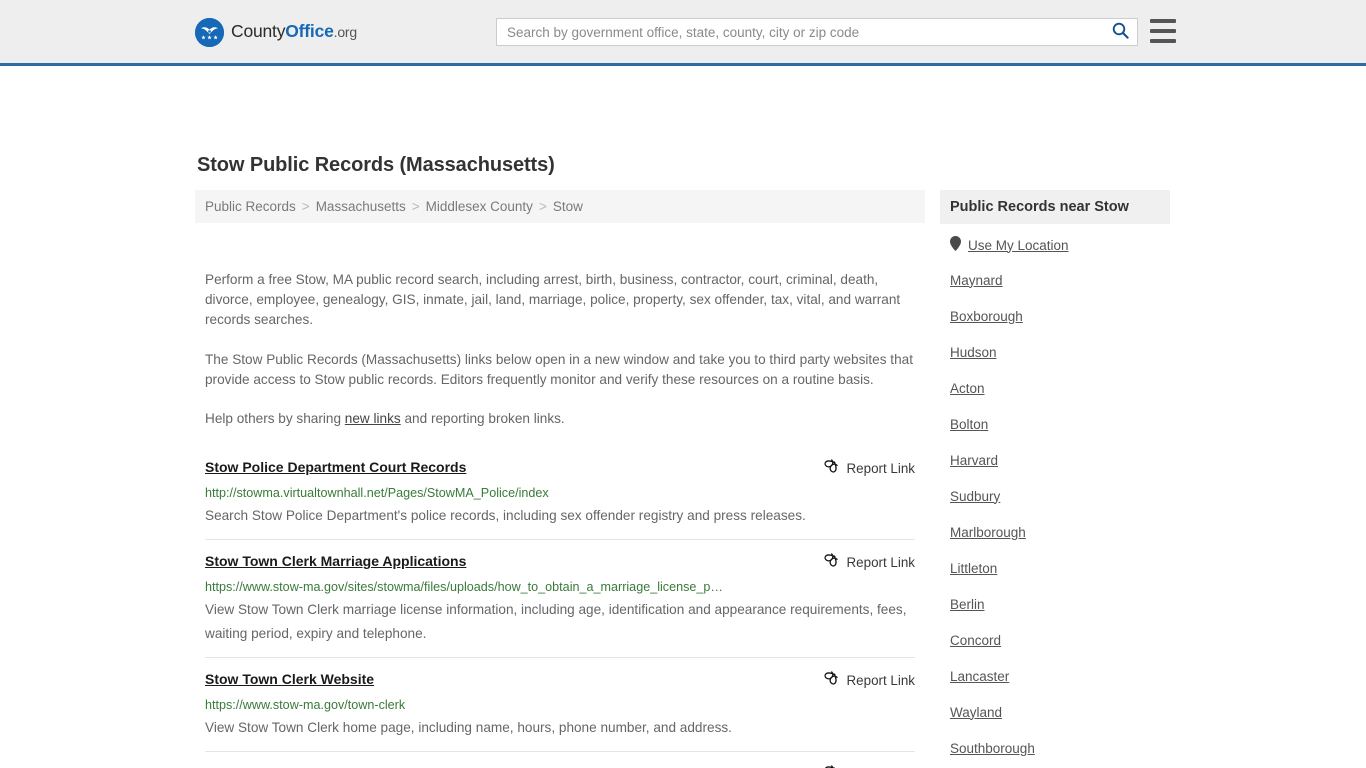  What do you see at coordinates (479, 206) in the screenshot?
I see `breadcrumb-item-middlesex-county: Middlesex County` at bounding box center [479, 206].